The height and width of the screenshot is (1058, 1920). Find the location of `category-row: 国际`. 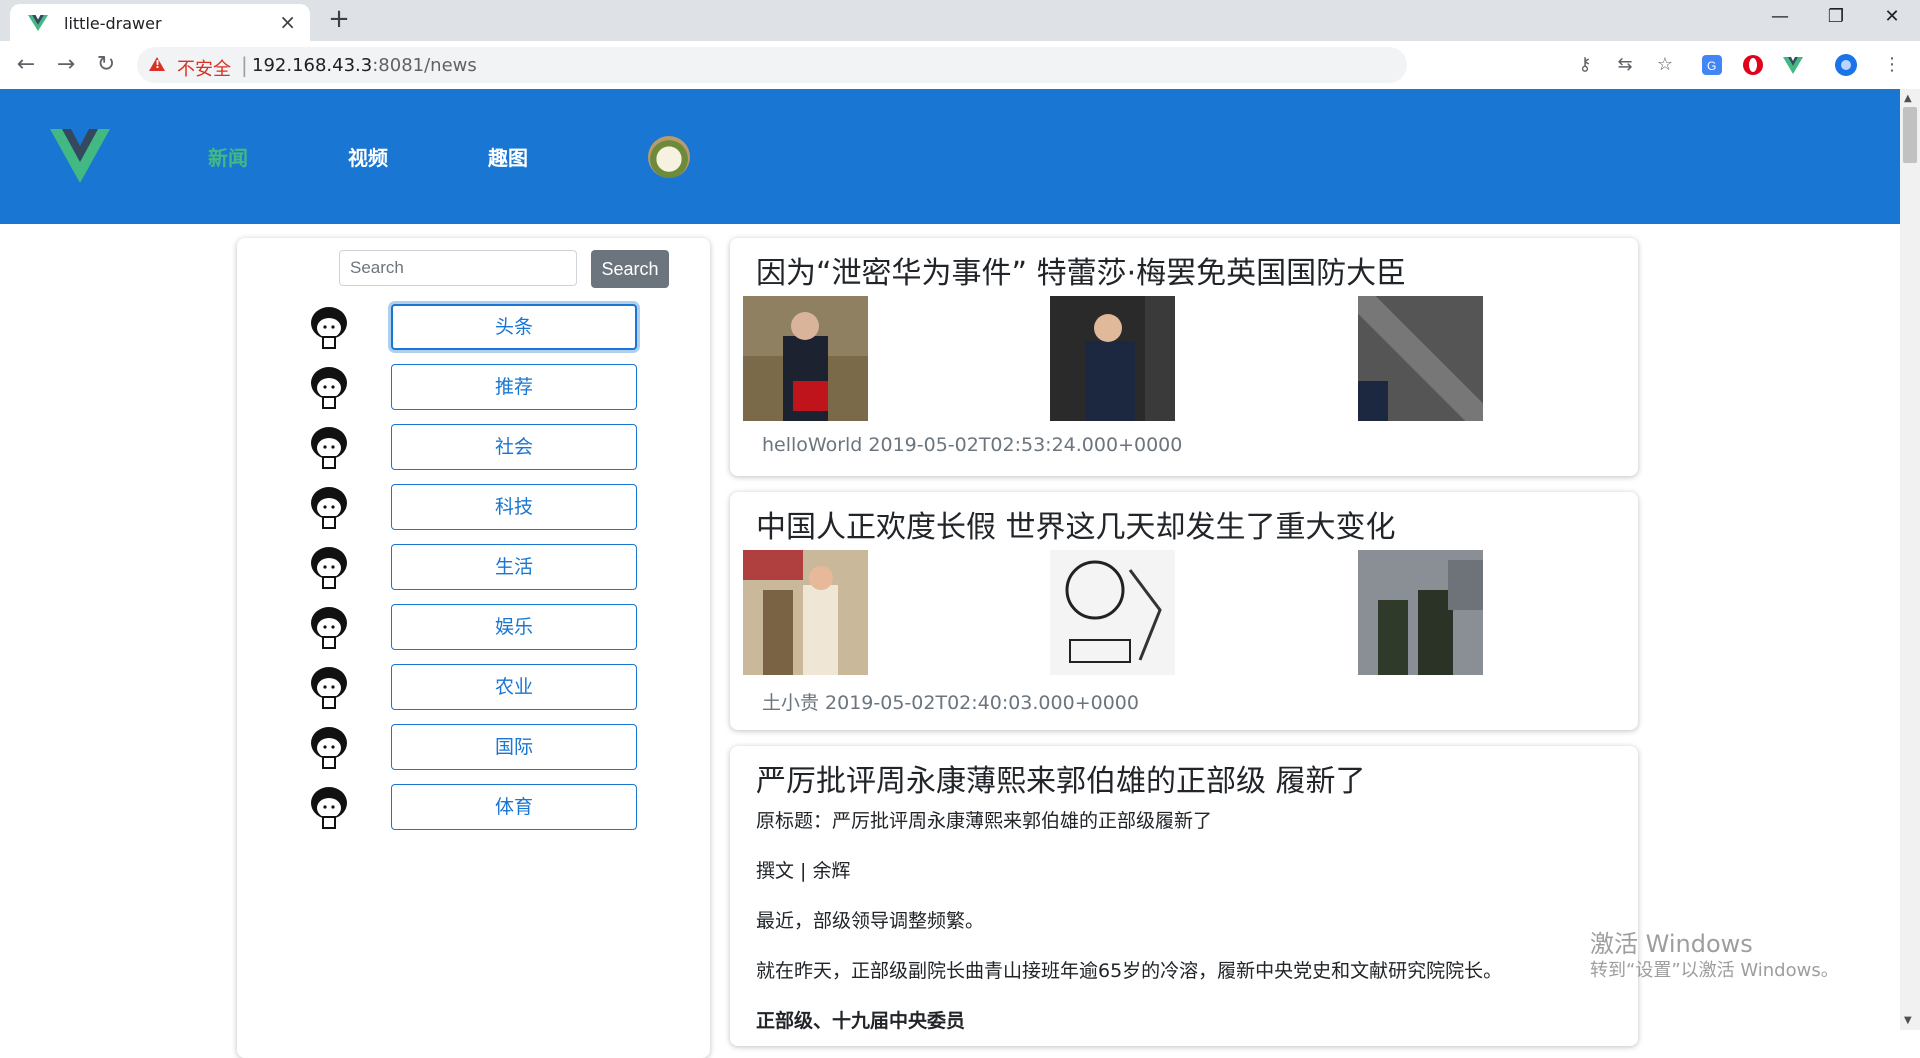

category-row: 国际 is located at coordinates (473, 748).